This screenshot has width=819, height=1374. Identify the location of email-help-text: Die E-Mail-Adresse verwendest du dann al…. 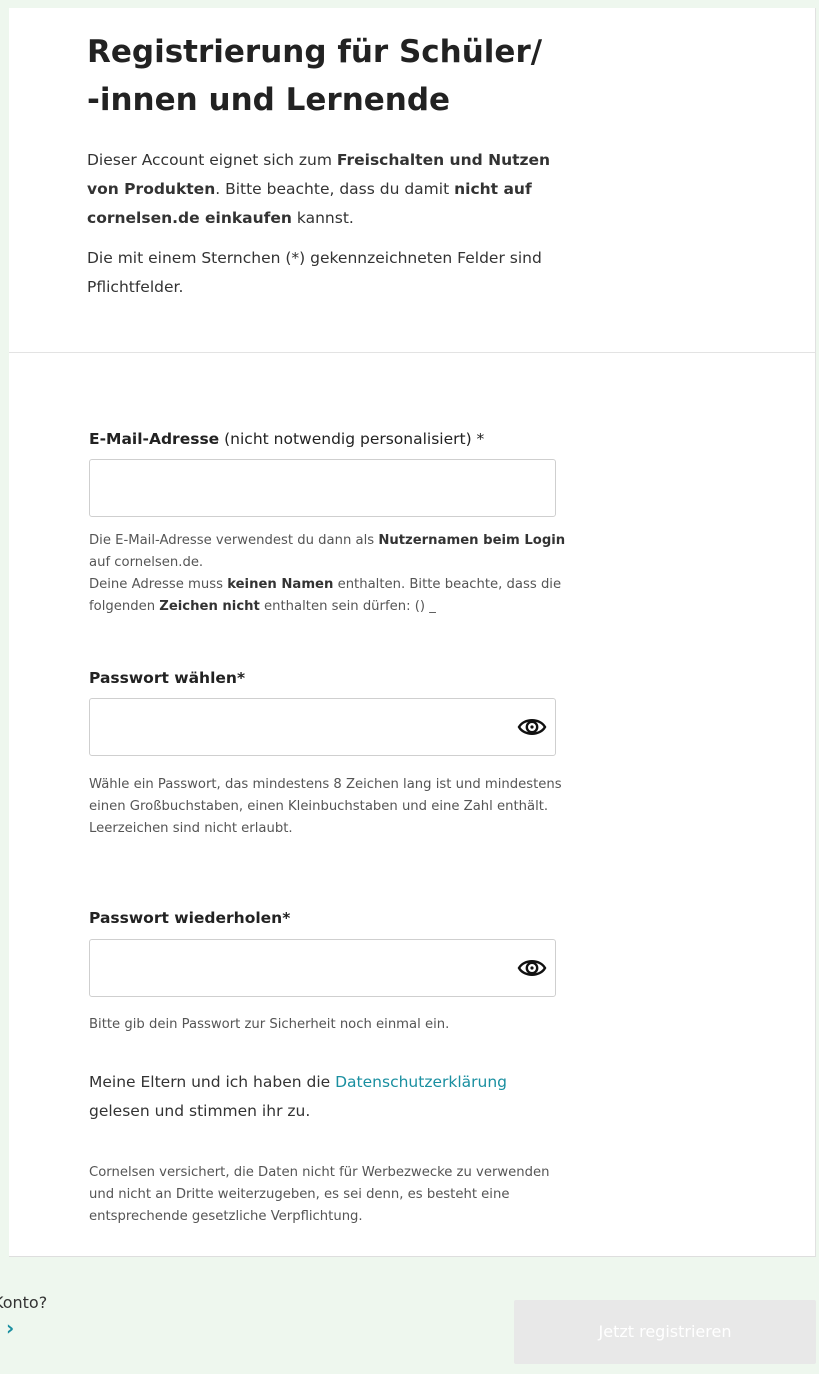
(329, 574).